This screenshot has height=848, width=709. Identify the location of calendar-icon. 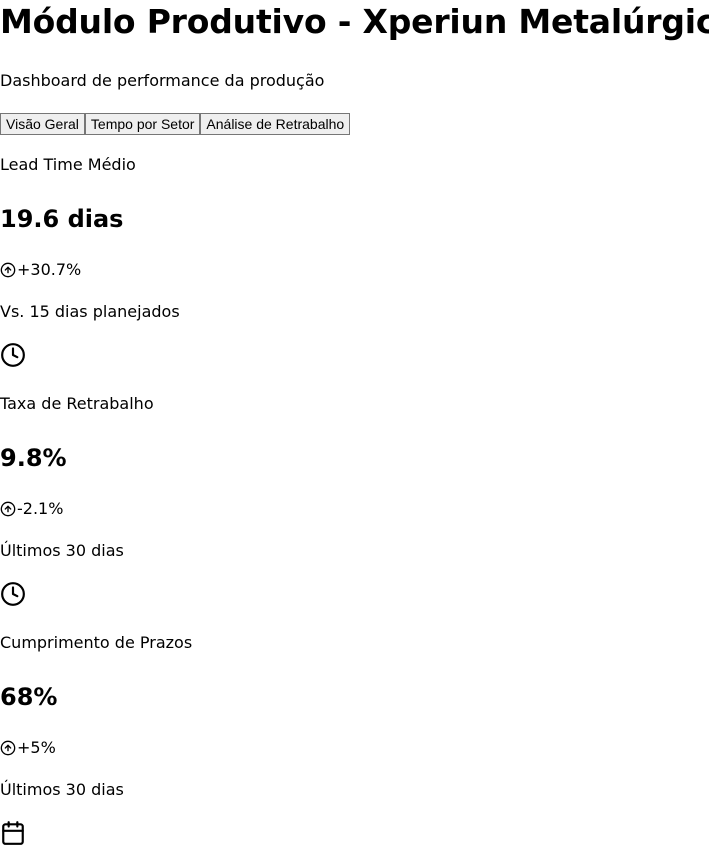
(13, 833).